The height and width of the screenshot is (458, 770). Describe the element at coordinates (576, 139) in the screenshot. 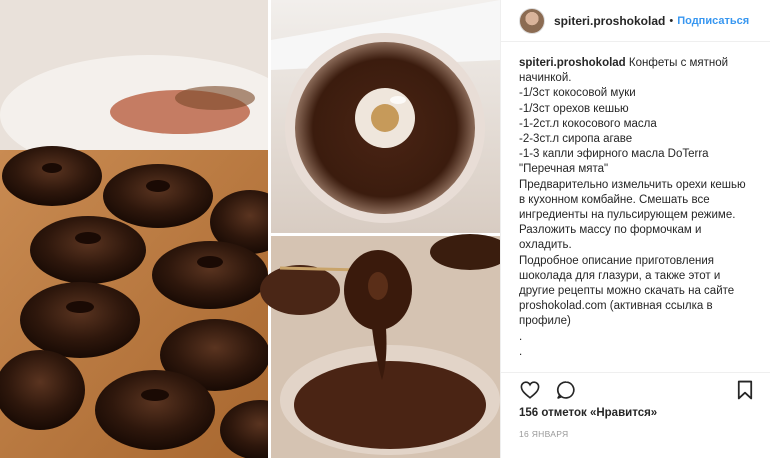

I see `caption-line: -2-3ст.л сиропа агаве` at that location.